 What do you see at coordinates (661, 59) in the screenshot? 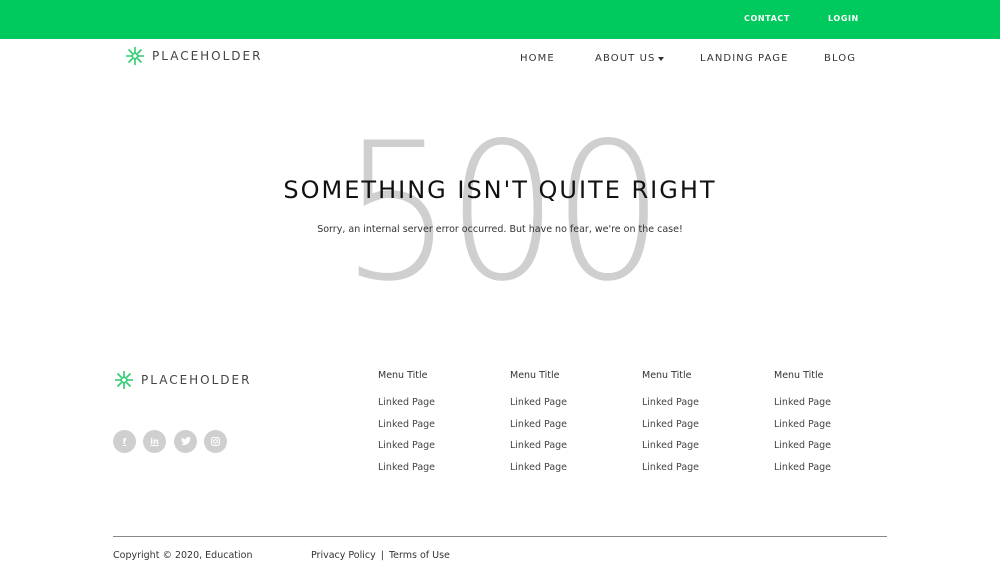
I see `chevron-down-icon` at bounding box center [661, 59].